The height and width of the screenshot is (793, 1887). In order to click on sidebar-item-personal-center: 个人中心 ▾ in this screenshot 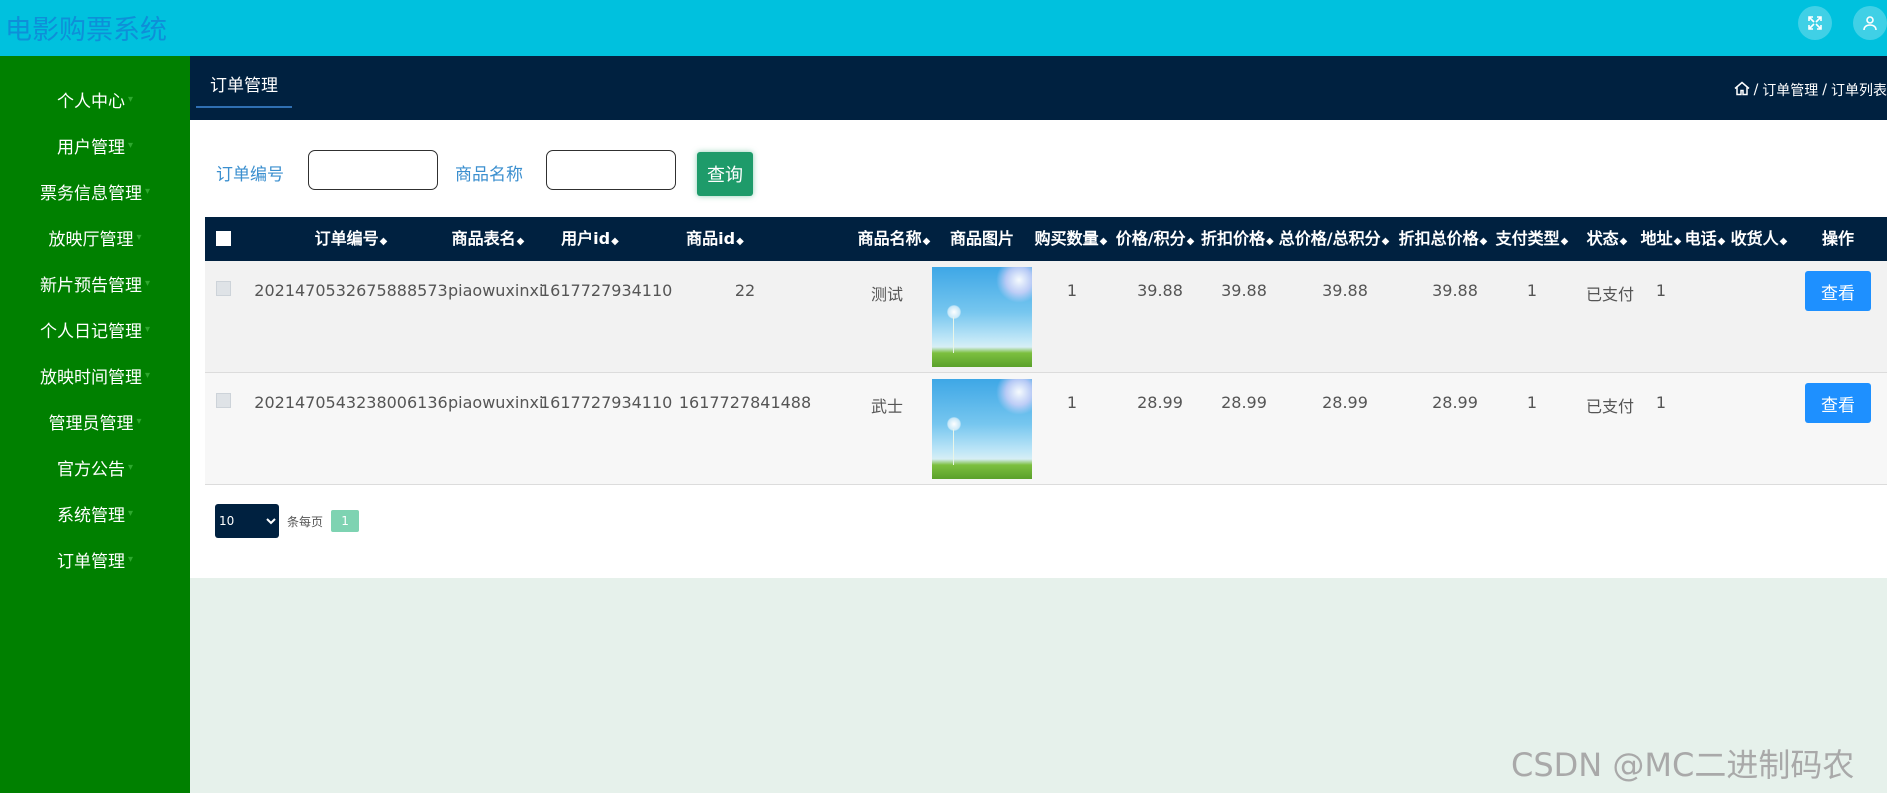, I will do `click(95, 99)`.